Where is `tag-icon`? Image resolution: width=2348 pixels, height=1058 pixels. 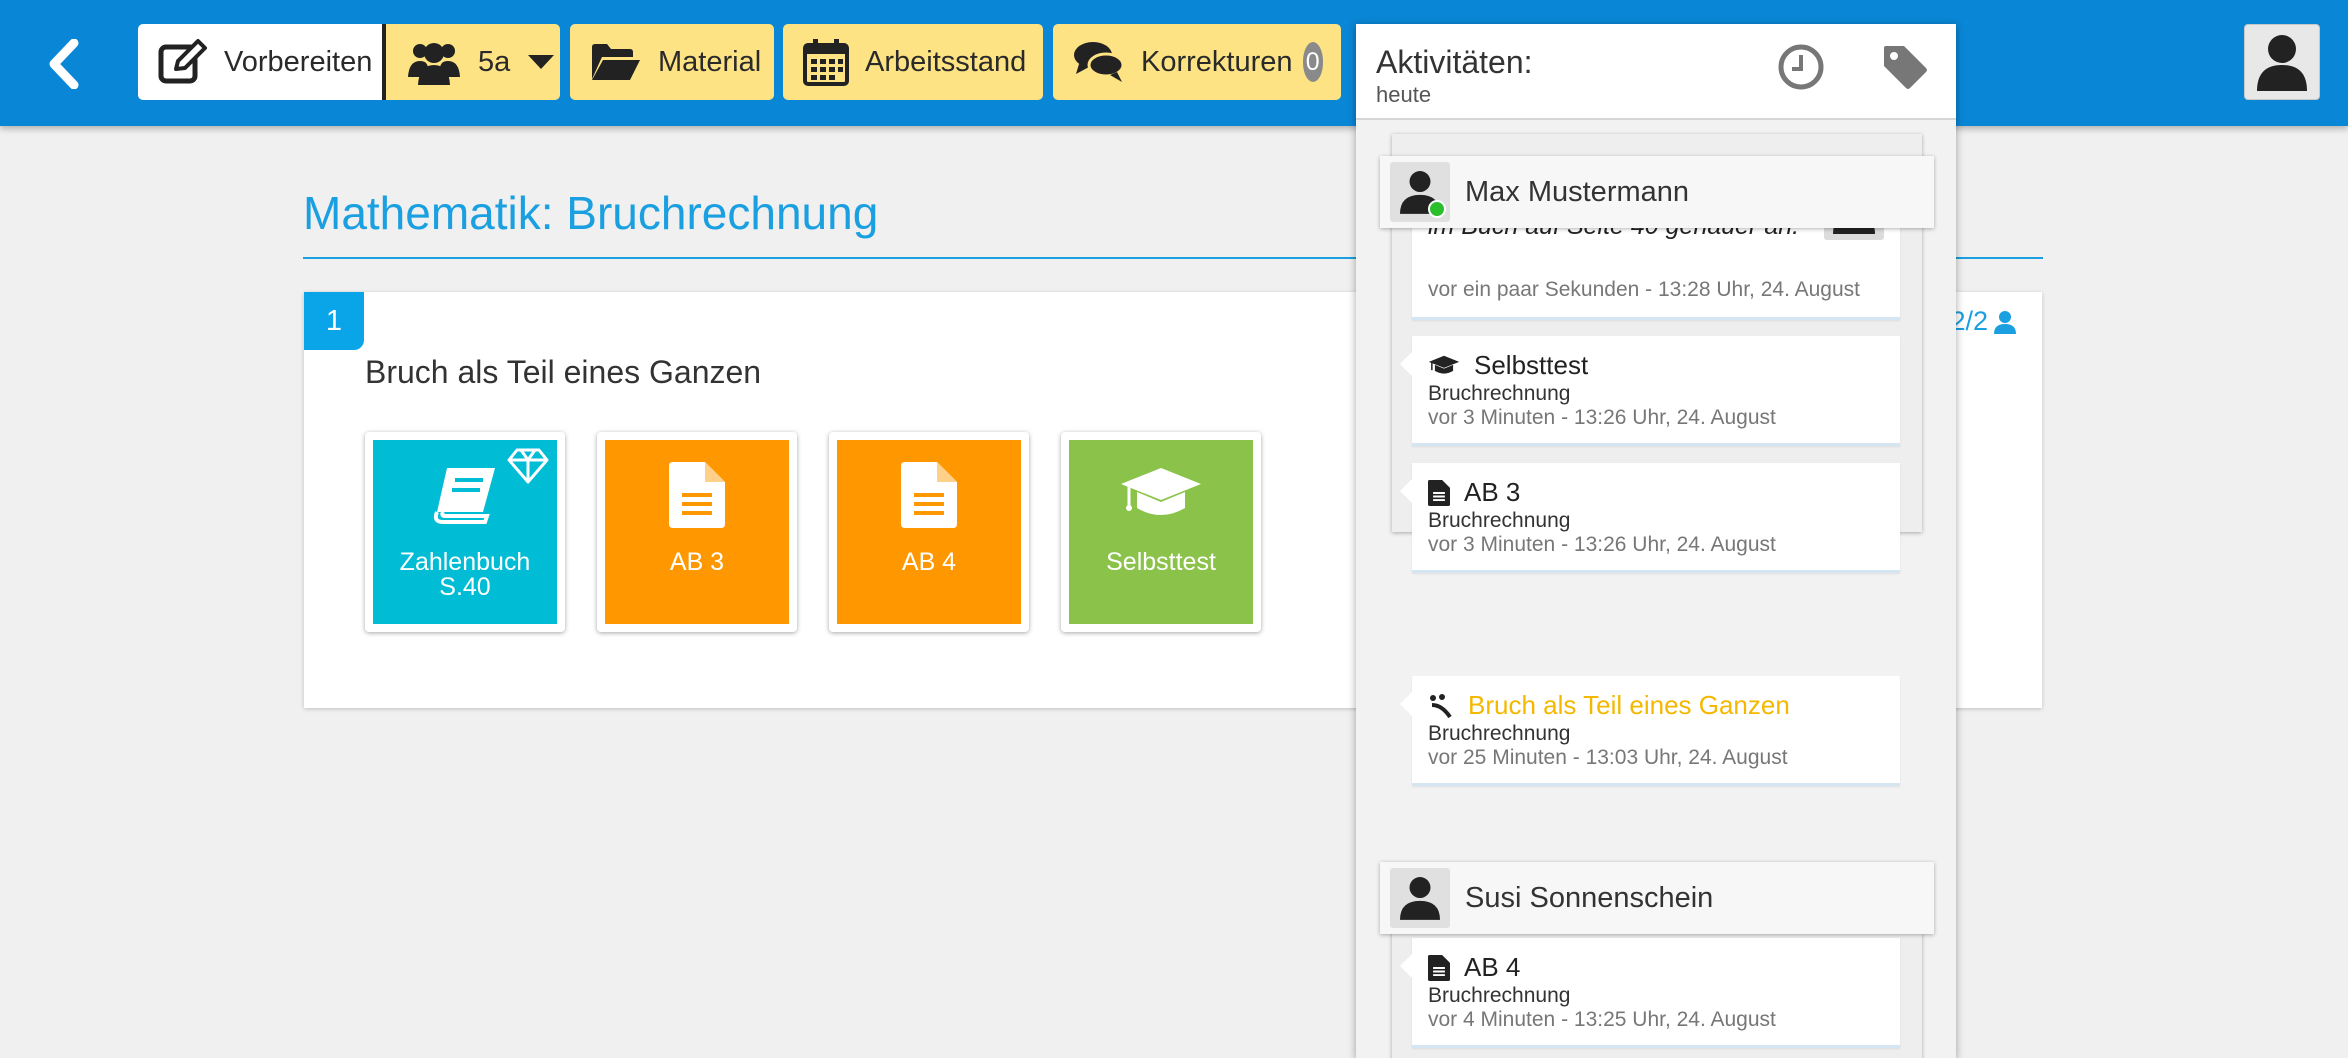
tag-icon is located at coordinates (1905, 67).